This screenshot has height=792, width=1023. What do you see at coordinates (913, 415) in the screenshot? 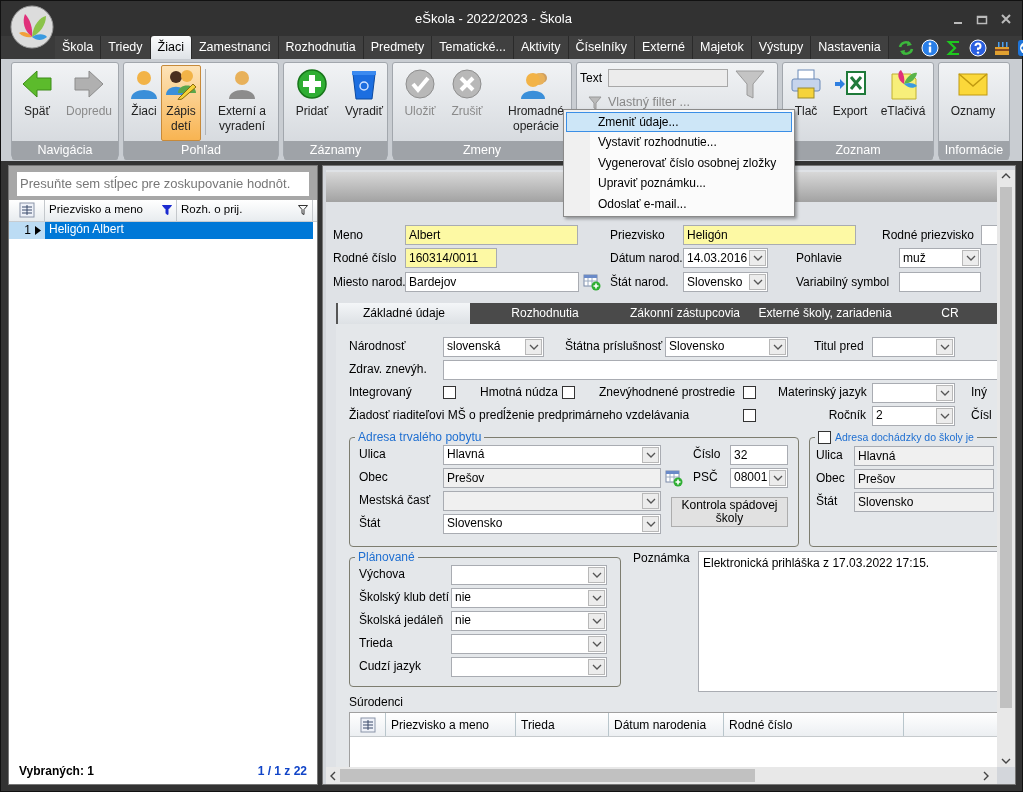
I see `dropdown: 2` at bounding box center [913, 415].